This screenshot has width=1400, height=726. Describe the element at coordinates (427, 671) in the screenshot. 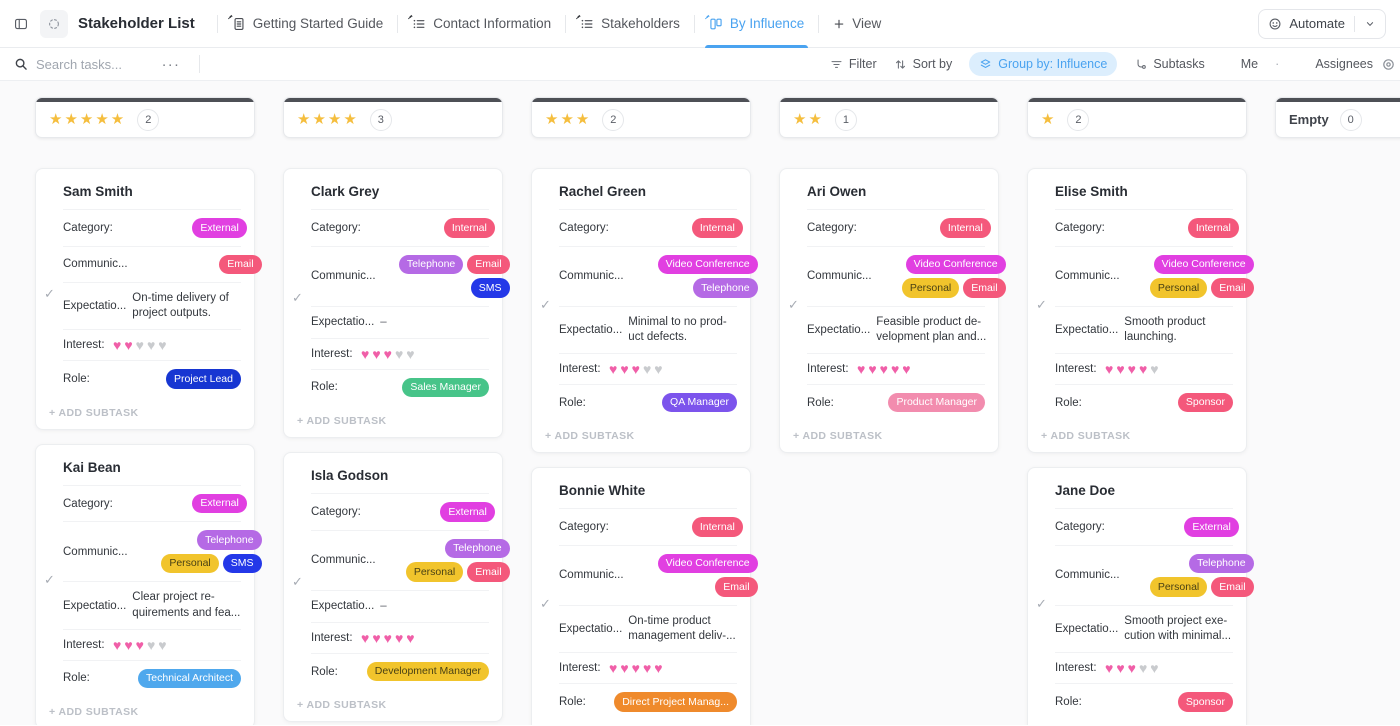

I see `tag-badge: Development Manager` at that location.